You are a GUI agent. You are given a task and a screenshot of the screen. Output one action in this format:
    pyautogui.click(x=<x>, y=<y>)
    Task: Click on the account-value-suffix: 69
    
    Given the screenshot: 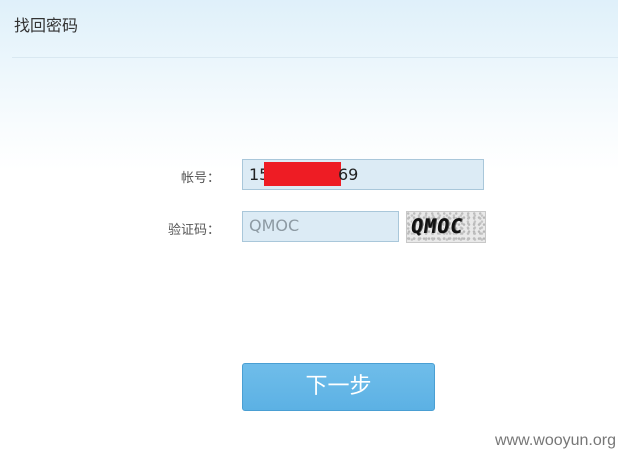 What is the action you would take?
    pyautogui.click(x=348, y=174)
    